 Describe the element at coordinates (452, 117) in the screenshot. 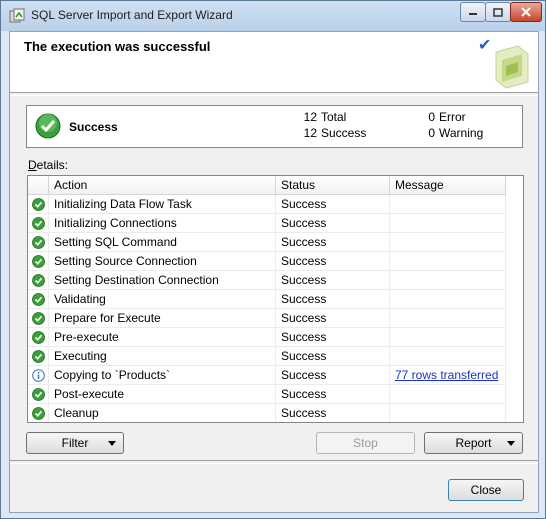

I see `error-label: Error` at that location.